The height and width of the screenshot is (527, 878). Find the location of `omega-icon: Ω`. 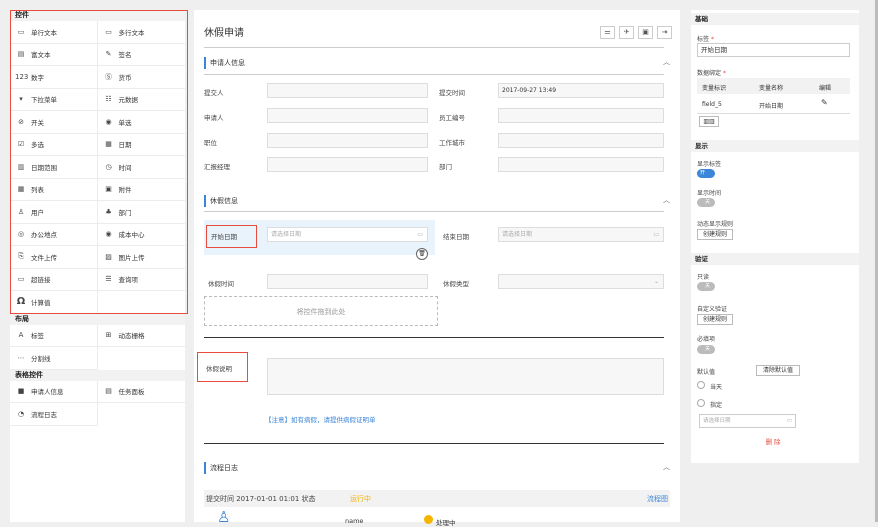

omega-icon: Ω is located at coordinates (21, 302).